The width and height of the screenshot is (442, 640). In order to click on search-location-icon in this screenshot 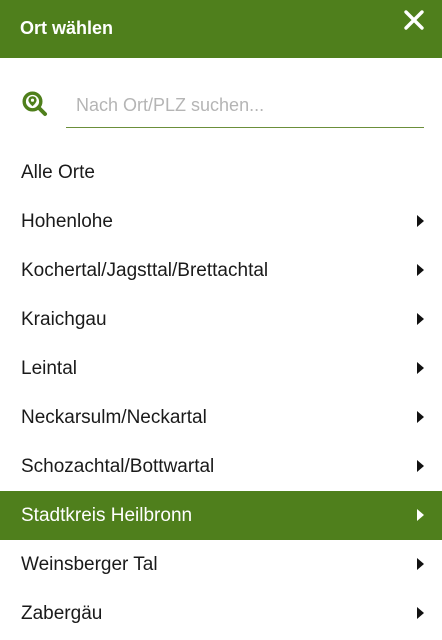, I will do `click(34, 103)`.